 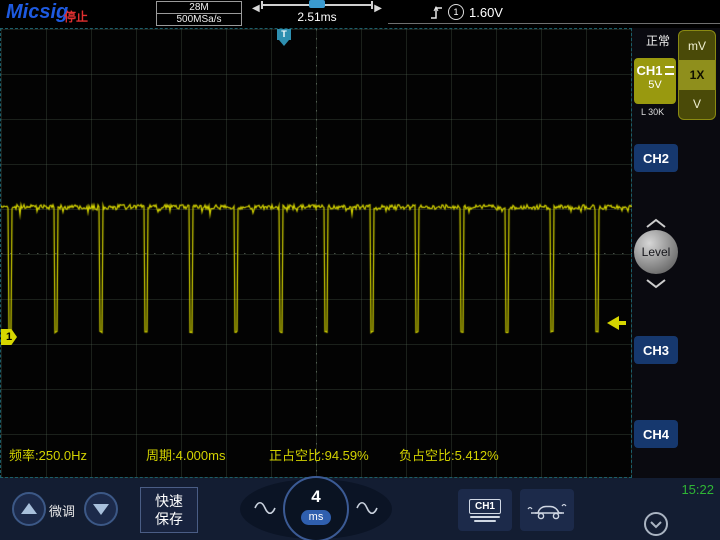 I want to click on collapse-button, so click(x=656, y=524).